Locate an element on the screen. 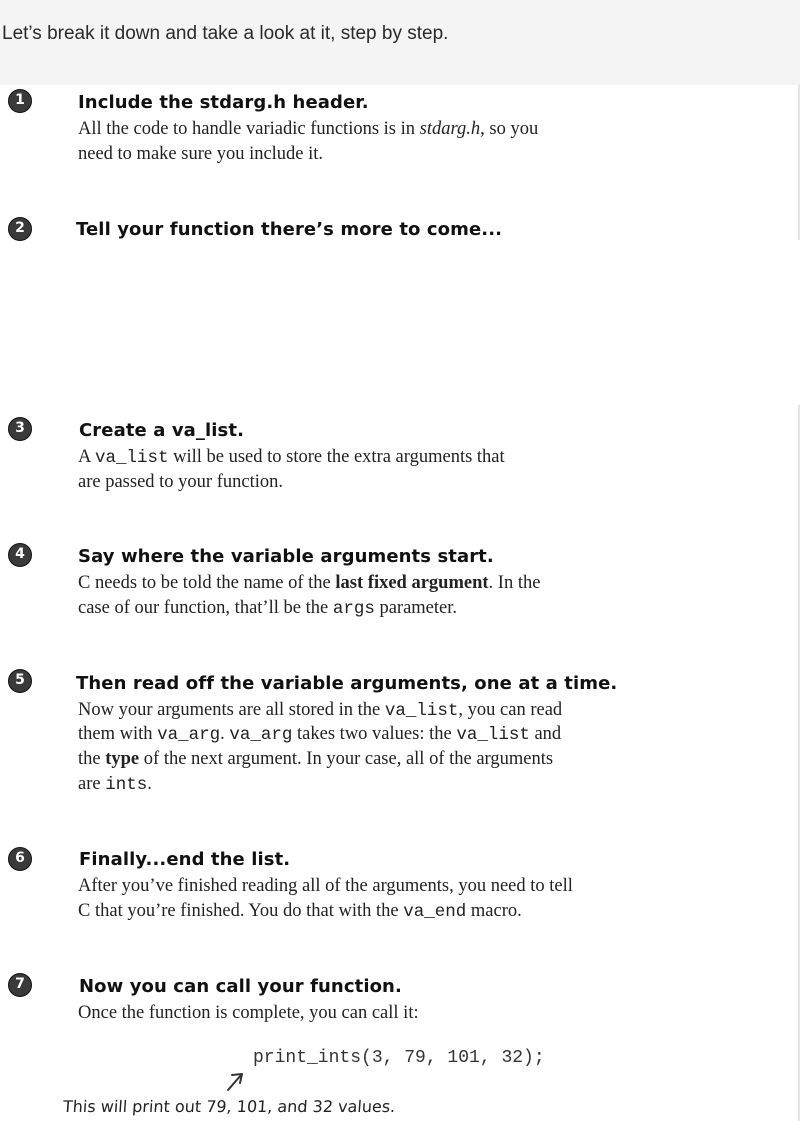 The width and height of the screenshot is (800, 1121). emphasis-text: last fixed argument is located at coordinates (412, 583).